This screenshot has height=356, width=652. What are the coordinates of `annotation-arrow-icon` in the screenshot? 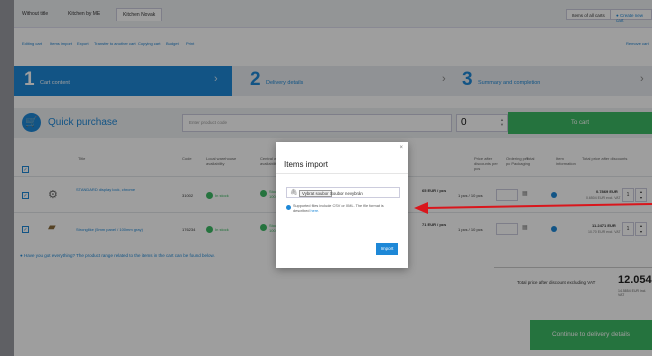 It's located at (533, 208).